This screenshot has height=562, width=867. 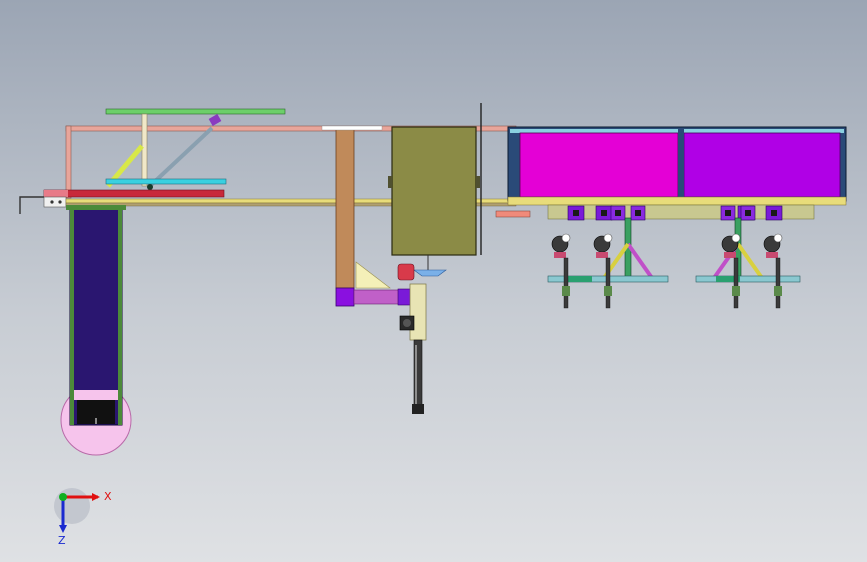 What do you see at coordinates (96, 395) in the screenshot?
I see `column-bottom-band` at bounding box center [96, 395].